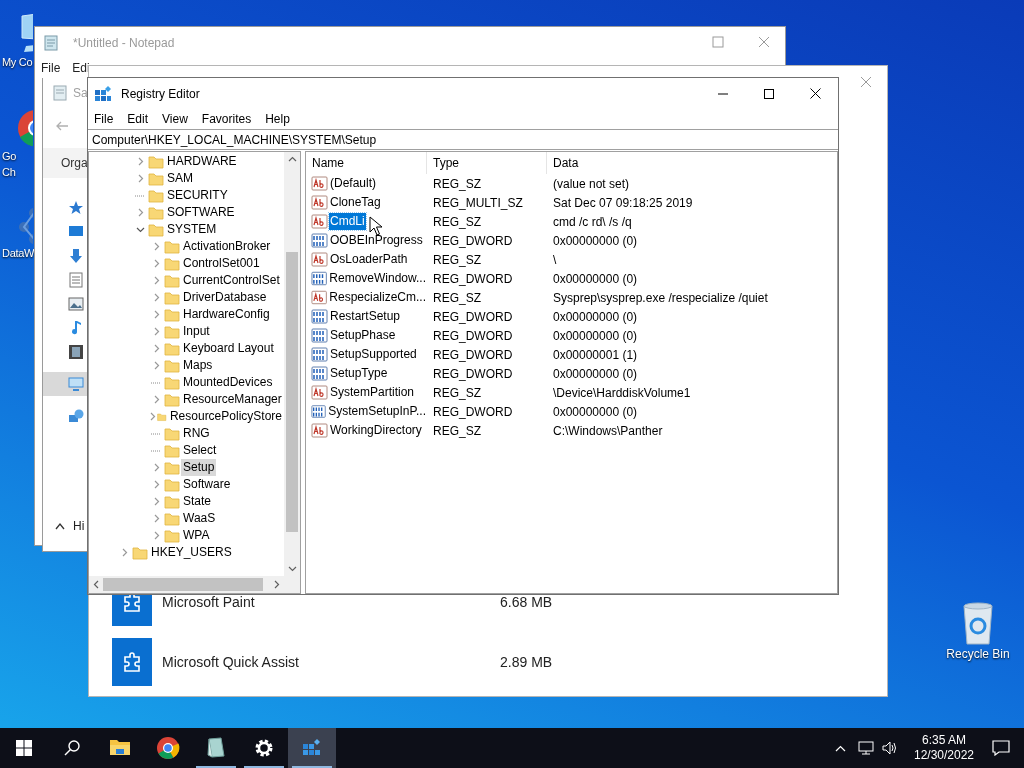  I want to click on address-path: Computer\HKEY_LOCAL_MACHINE\SYSTEM\Setup, so click(234, 140).